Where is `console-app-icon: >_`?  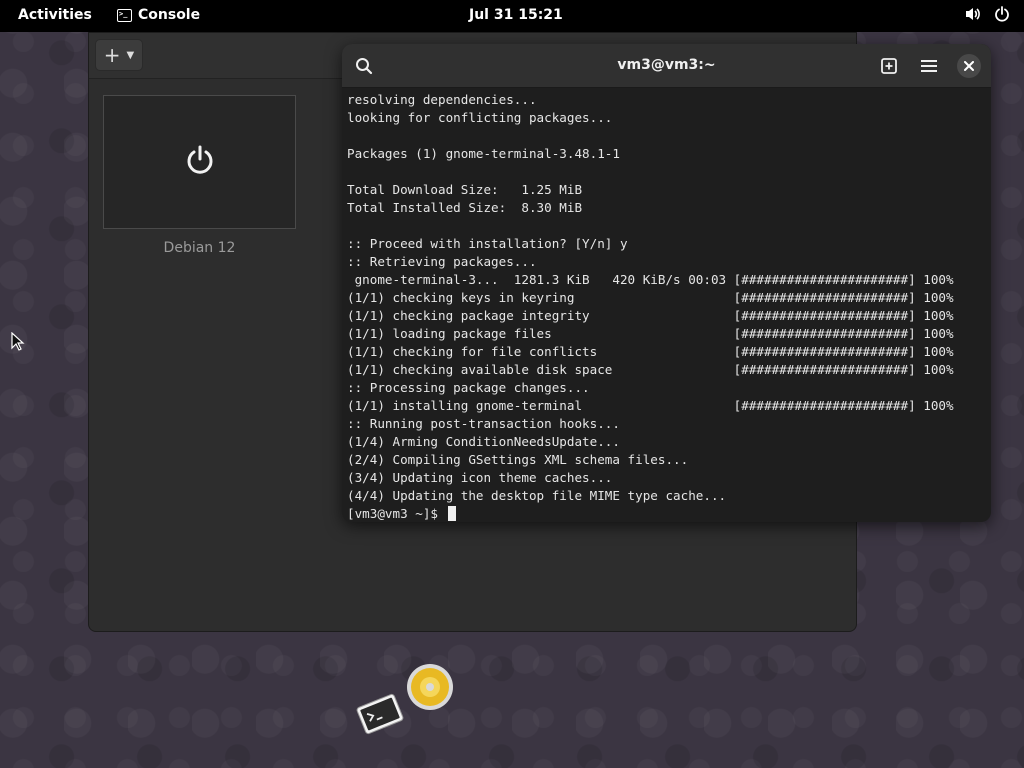
console-app-icon: >_ is located at coordinates (124, 15).